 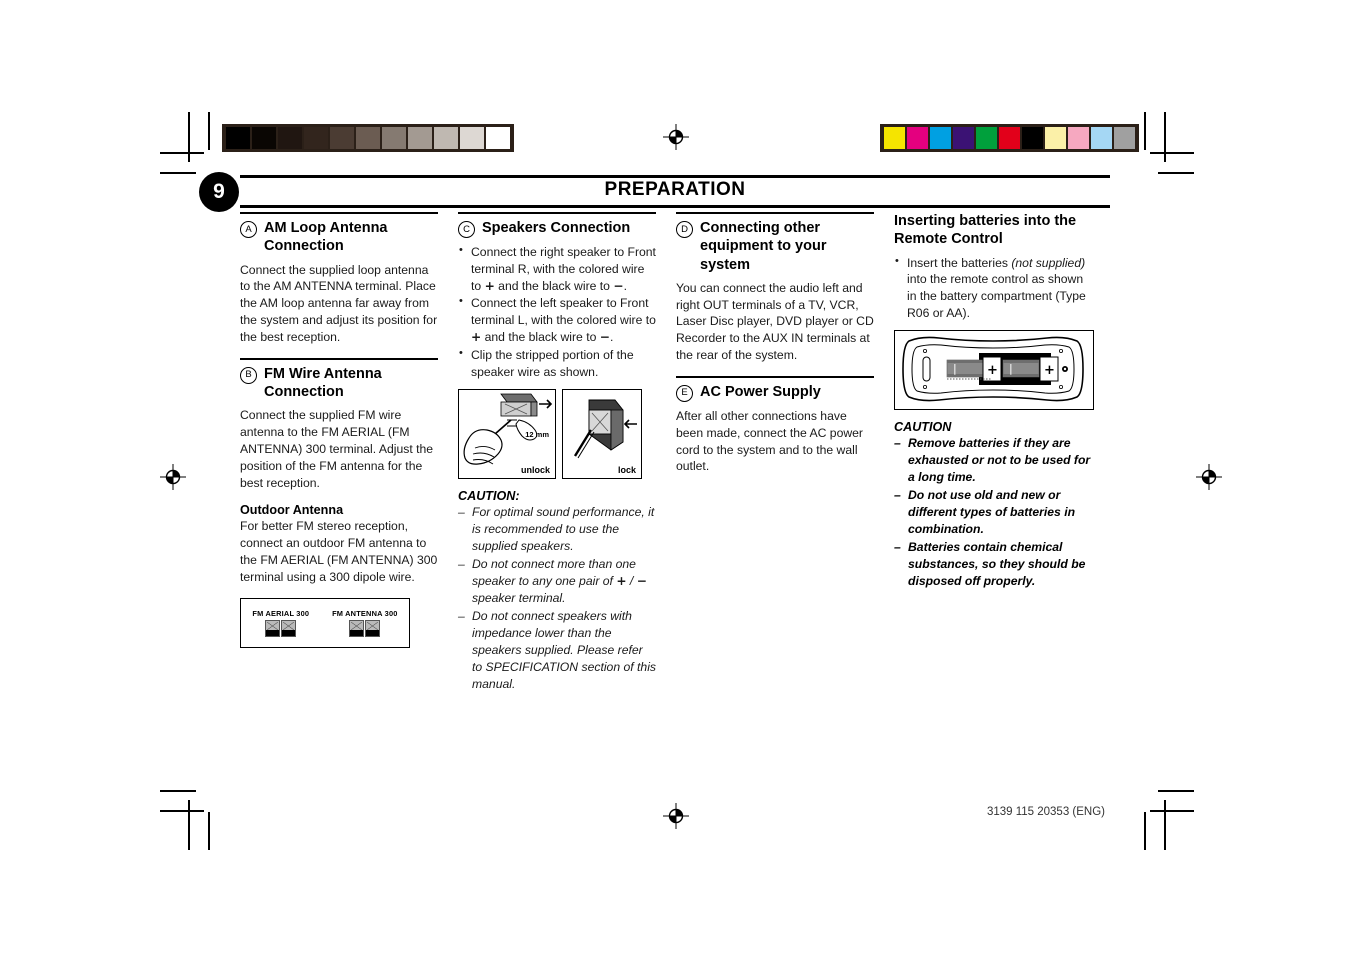 What do you see at coordinates (557, 433) in the screenshot?
I see `speaker-wire-clip-diagram: 12 mm unlock lock` at bounding box center [557, 433].